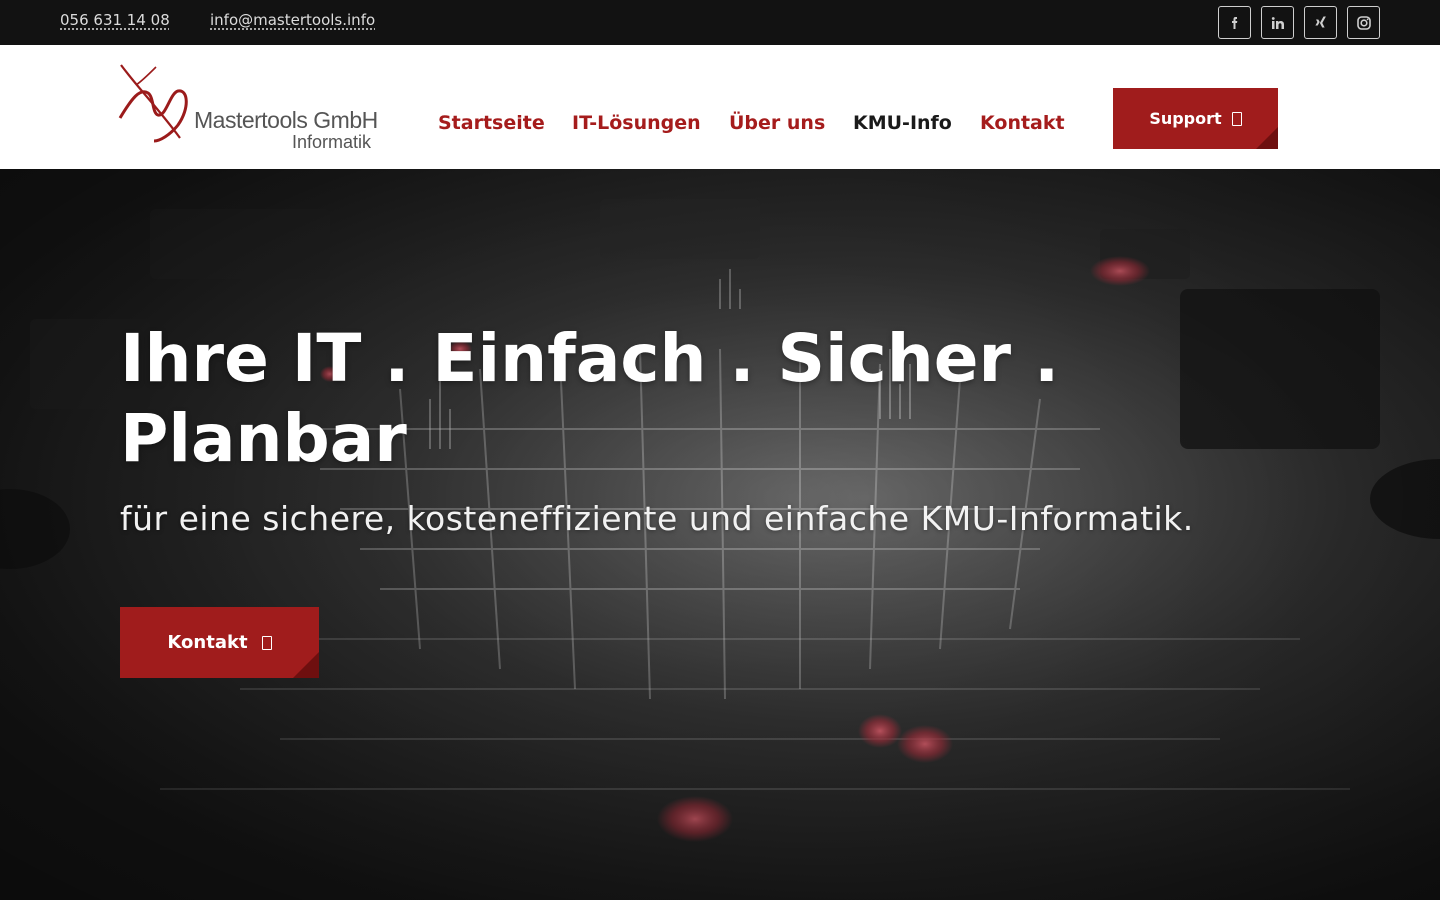 The image size is (1440, 900). Describe the element at coordinates (332, 142) in the screenshot. I see `logo-subtitle: Informatik` at that location.